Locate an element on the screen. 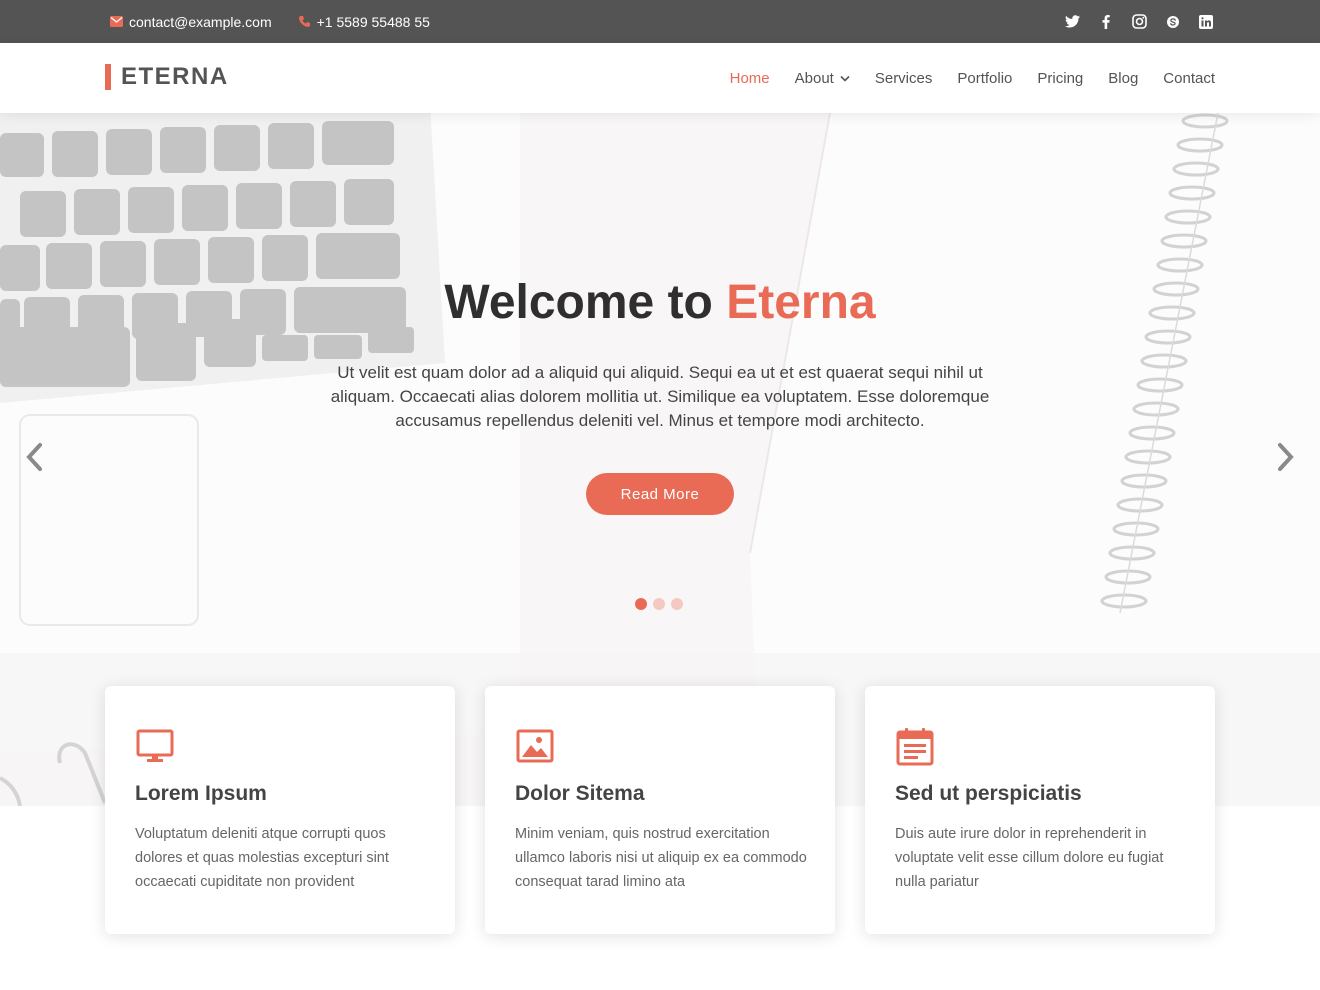 This screenshot has height=990, width=1320. contact-email: contact@example.com is located at coordinates (191, 22).